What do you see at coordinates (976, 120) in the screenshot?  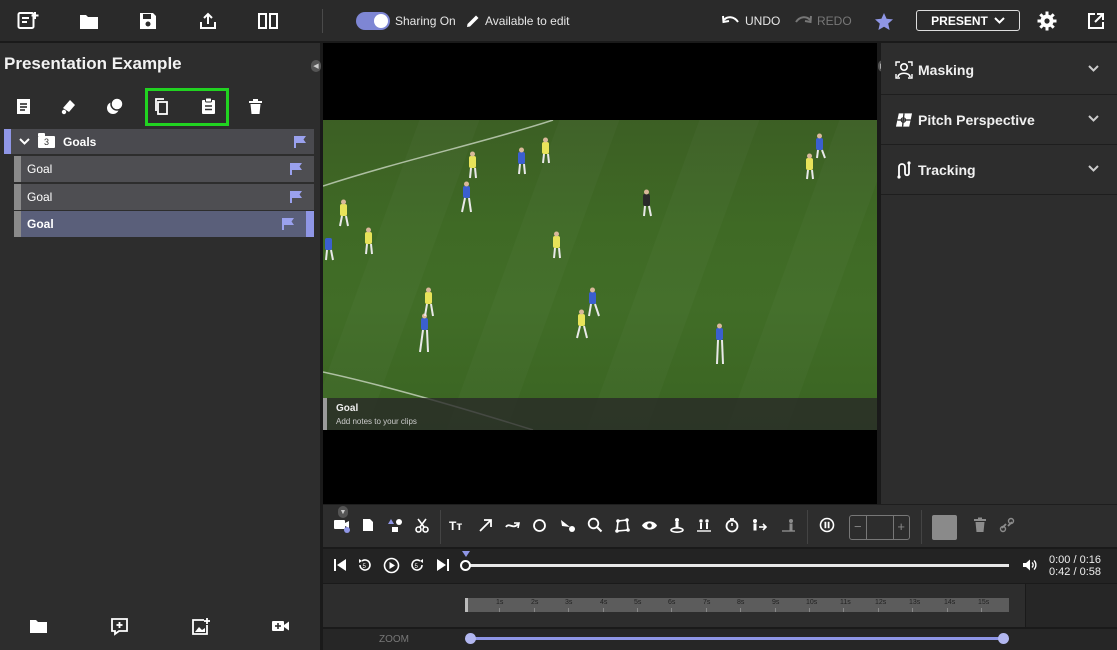 I see `accordion-label: Pitch Perspective` at bounding box center [976, 120].